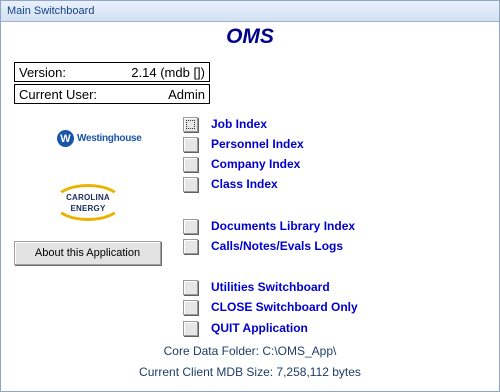  I want to click on close-switchboard-label: CLOSE Switchboard Only, so click(284, 307).